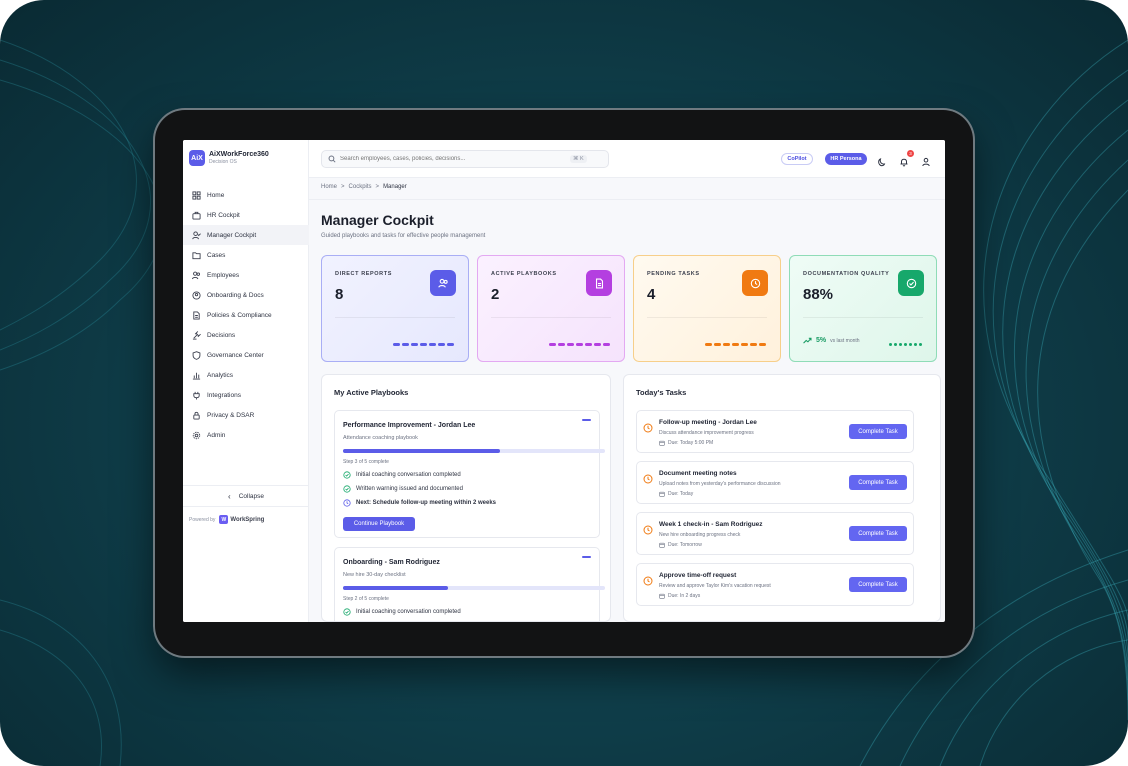  I want to click on users-icon, so click(443, 283).